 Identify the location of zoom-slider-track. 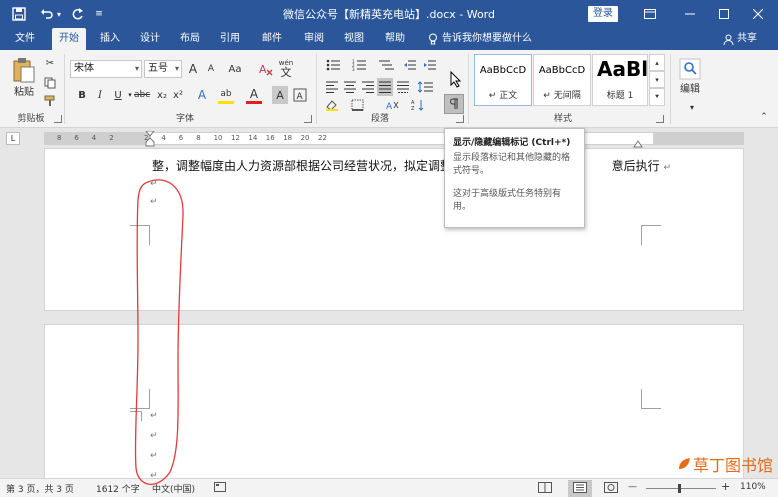
(681, 488).